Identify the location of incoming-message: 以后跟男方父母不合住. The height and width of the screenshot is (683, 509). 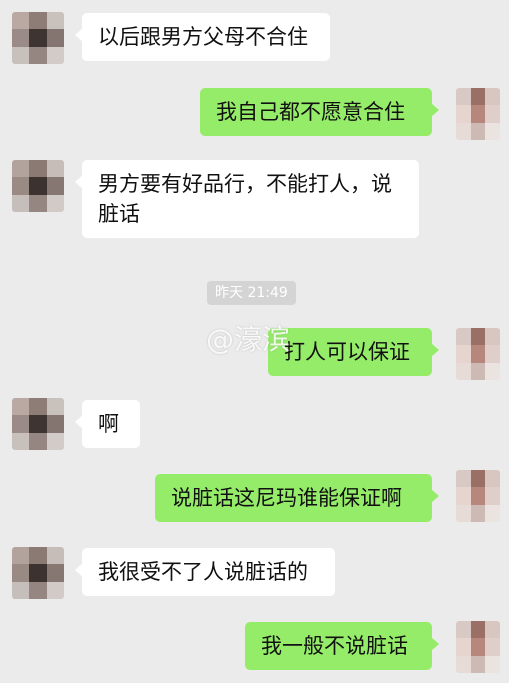
(202, 37).